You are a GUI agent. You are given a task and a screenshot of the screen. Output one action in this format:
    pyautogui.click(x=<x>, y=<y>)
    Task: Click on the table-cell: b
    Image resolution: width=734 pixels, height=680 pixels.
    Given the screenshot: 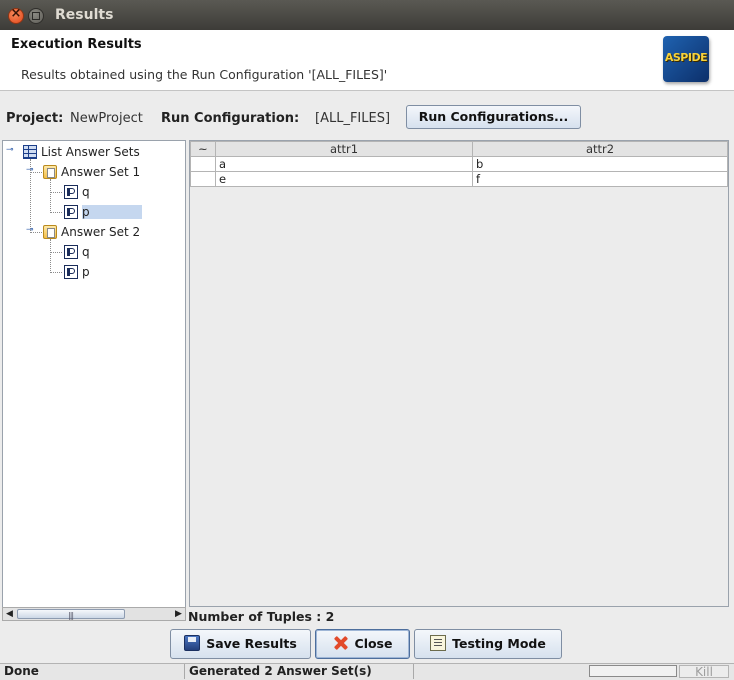 What is the action you would take?
    pyautogui.click(x=600, y=164)
    